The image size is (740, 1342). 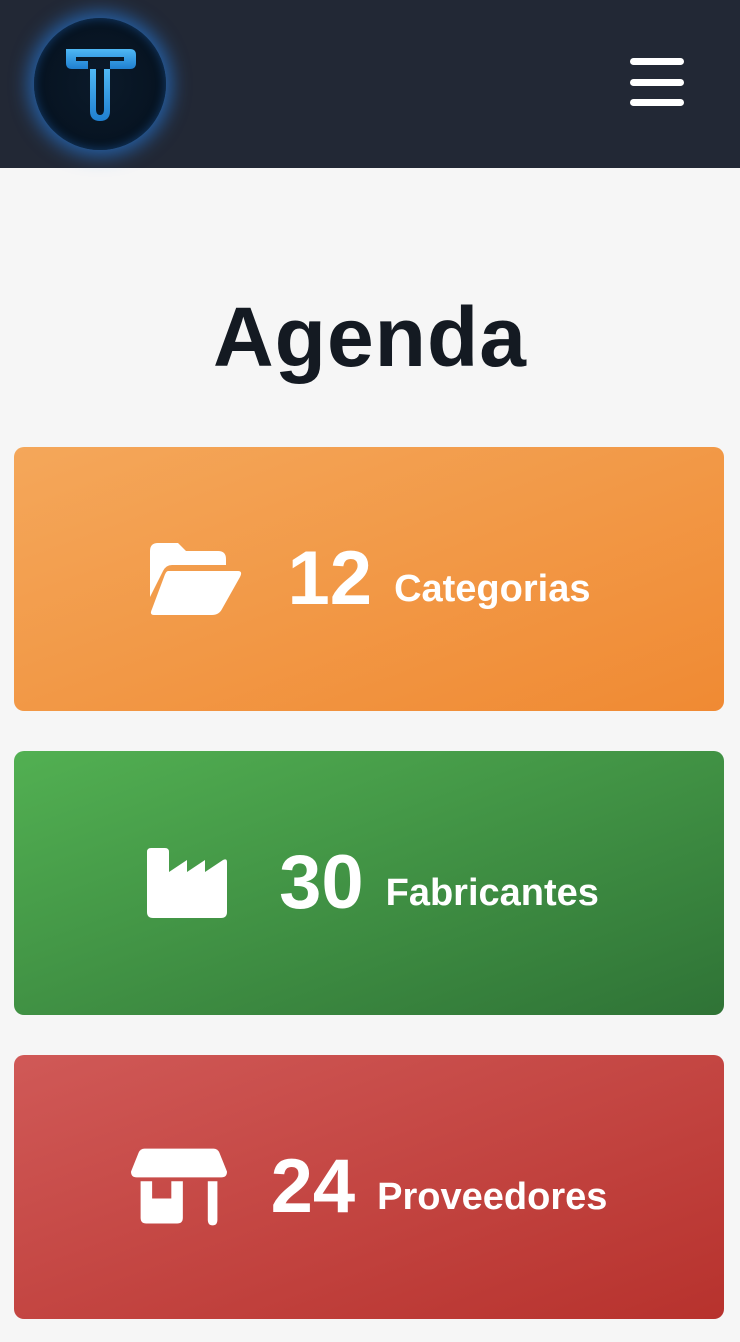 I want to click on fabricantes-label: Fabricantes, so click(x=492, y=893).